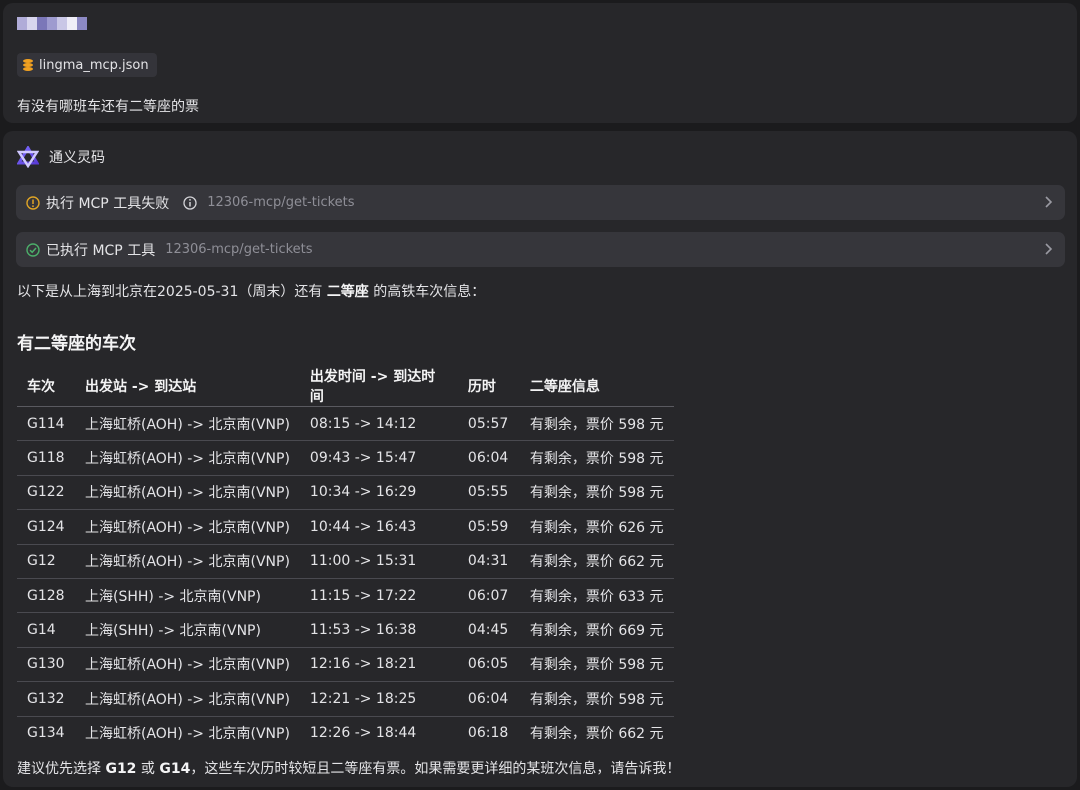 The height and width of the screenshot is (790, 1080). I want to click on header-train-no: 车次, so click(46, 386).